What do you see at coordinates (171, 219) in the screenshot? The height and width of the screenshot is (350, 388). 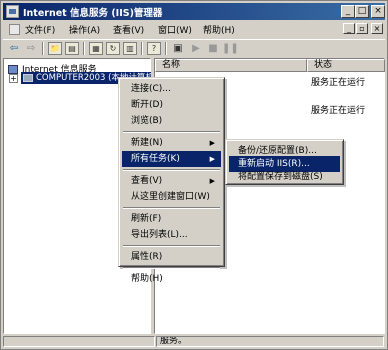 I see `context-menu-item: 刷新(F)` at bounding box center [171, 219].